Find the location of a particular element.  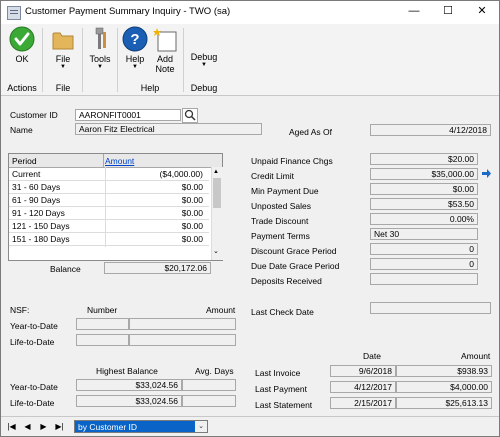

nsf-ltd-label: Life-to-Date is located at coordinates (32, 342).